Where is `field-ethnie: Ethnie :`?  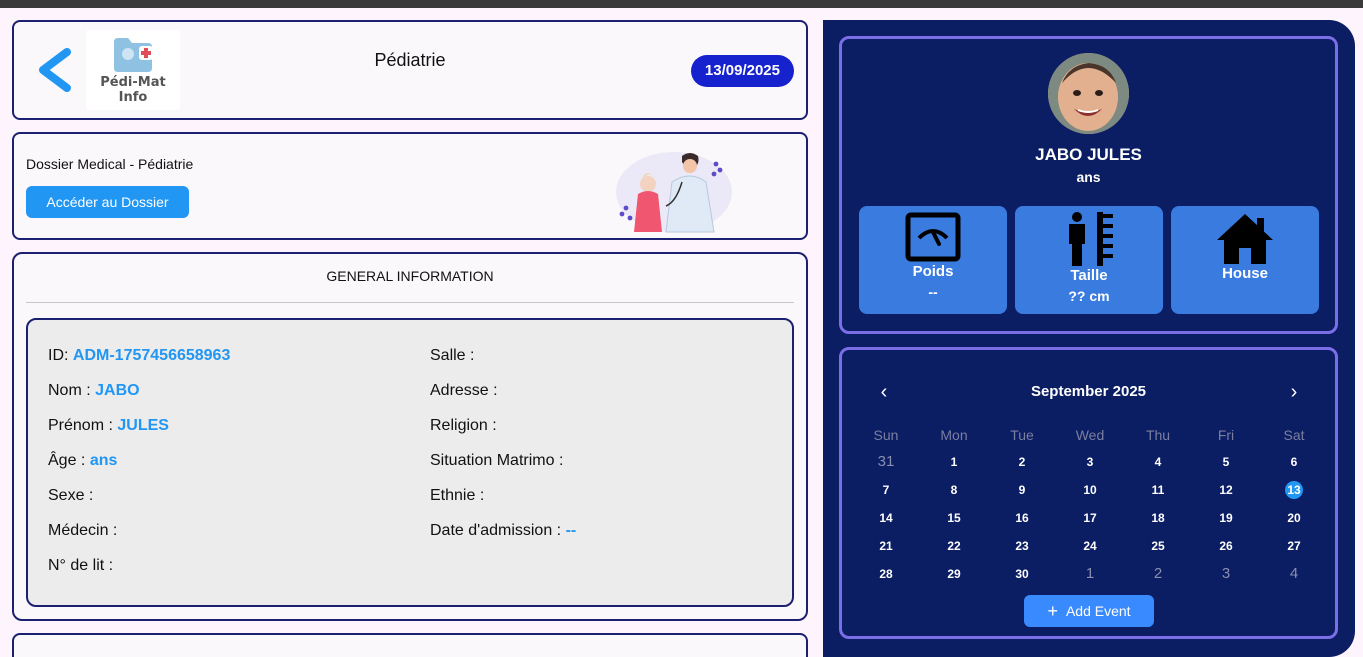 field-ethnie: Ethnie : is located at coordinates (457, 496).